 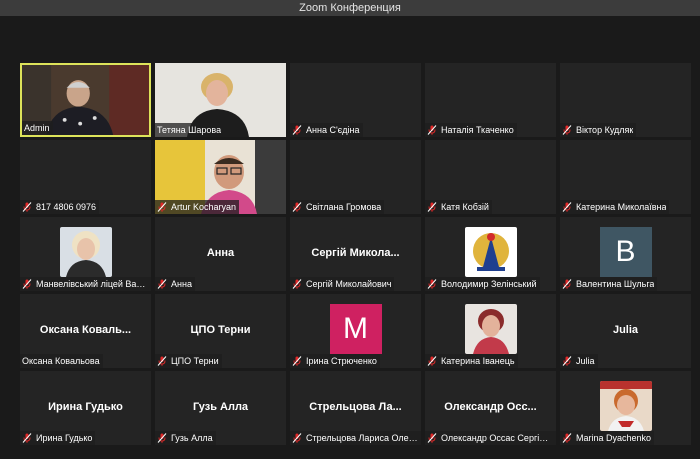 What do you see at coordinates (85, 408) in the screenshot?
I see `participant-tile: Ирина Гудько Ирина Гудько` at bounding box center [85, 408].